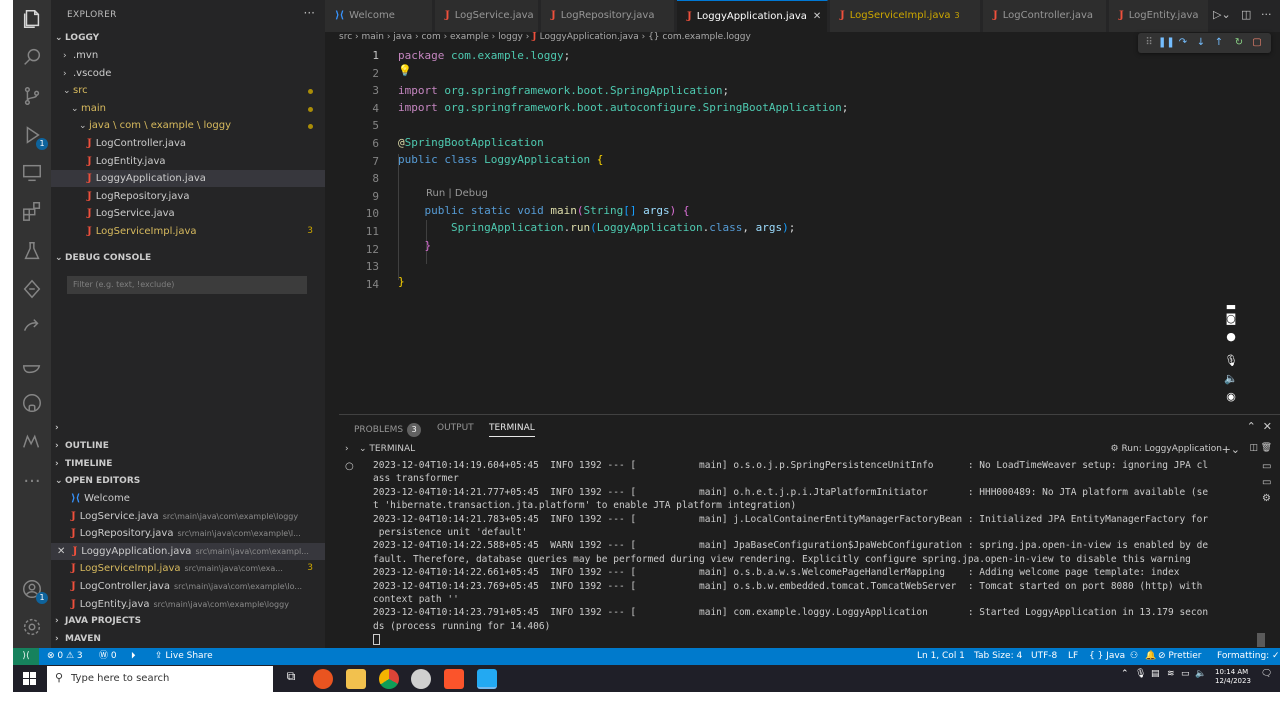  What do you see at coordinates (188, 498) in the screenshot?
I see `open-editor-item: ⟩⟨ Welcome` at bounding box center [188, 498].